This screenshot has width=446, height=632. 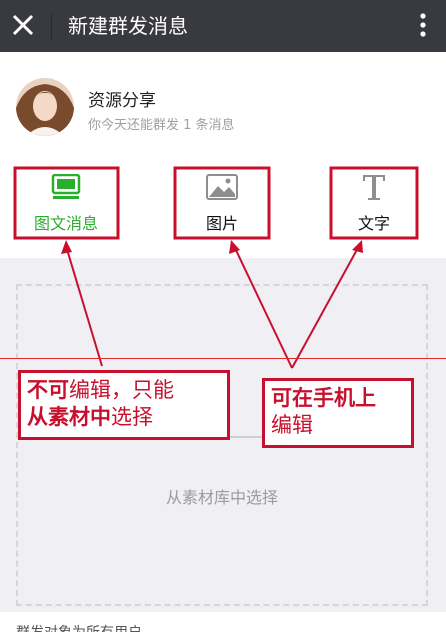 I want to click on audience-text: 群发对象为所有用户, so click(x=79, y=627).